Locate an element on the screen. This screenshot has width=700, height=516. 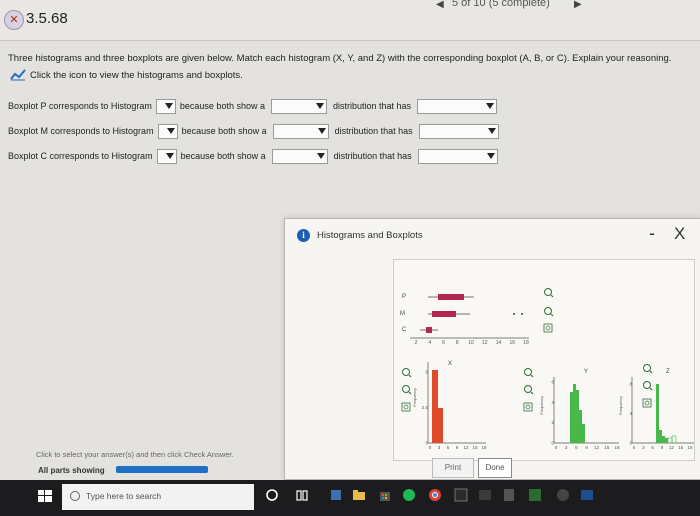
zoom-controls is located at coordinates (477, 350).